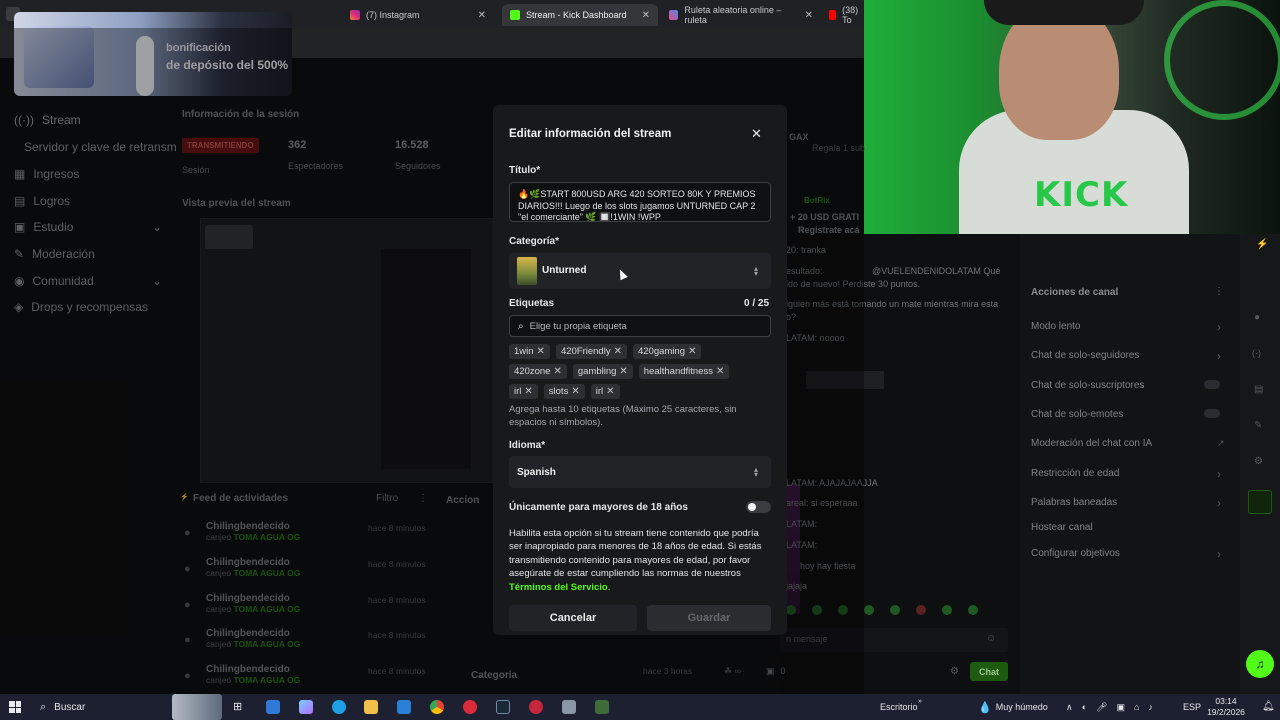  Describe the element at coordinates (954, 671) in the screenshot. I see `settings-gear-icon: ⚙` at that location.